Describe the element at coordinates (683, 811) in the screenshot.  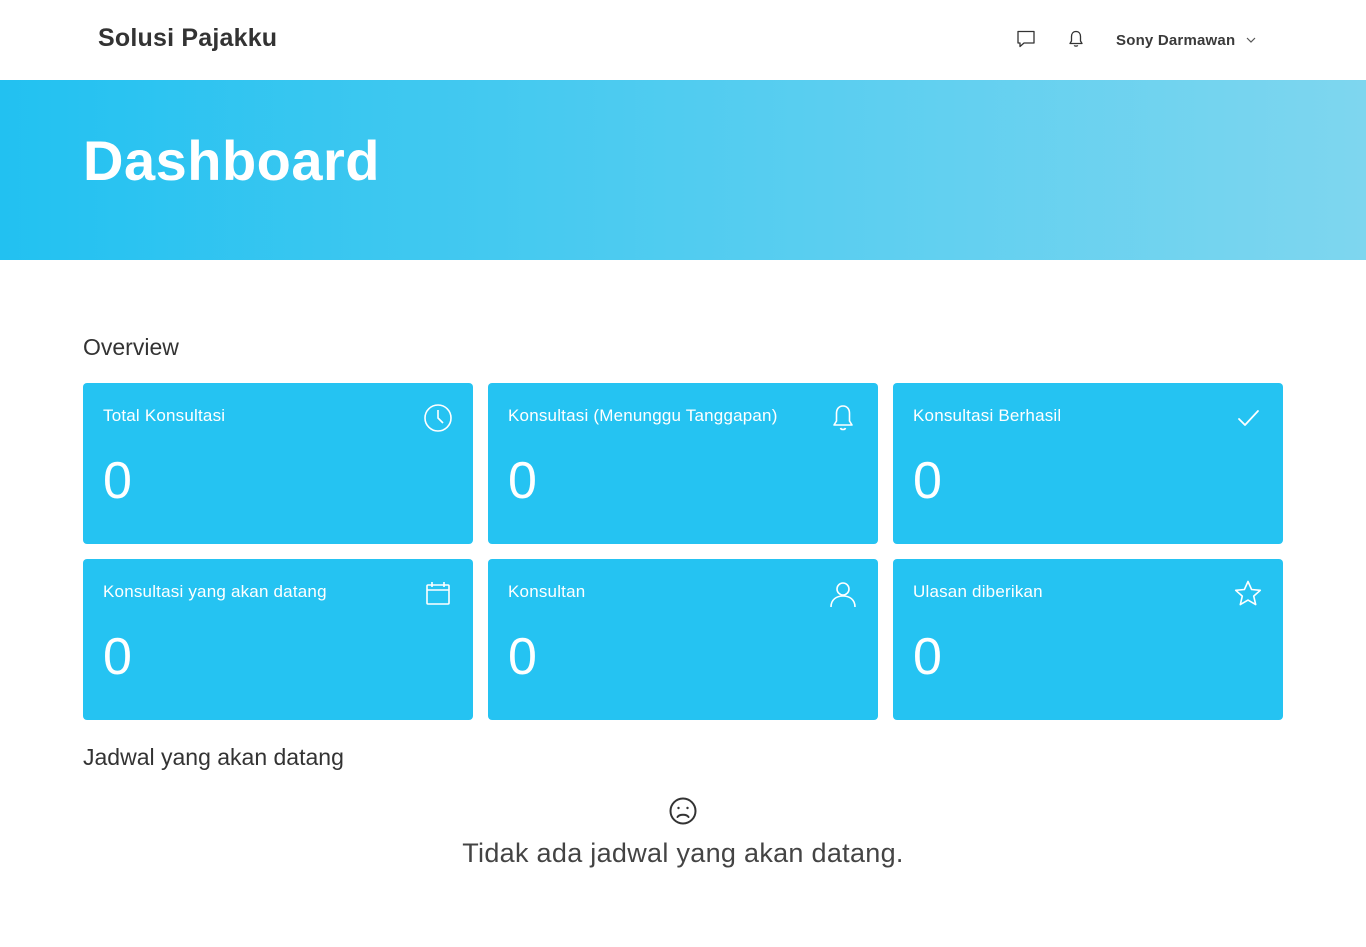
I see `sad-face-icon` at that location.